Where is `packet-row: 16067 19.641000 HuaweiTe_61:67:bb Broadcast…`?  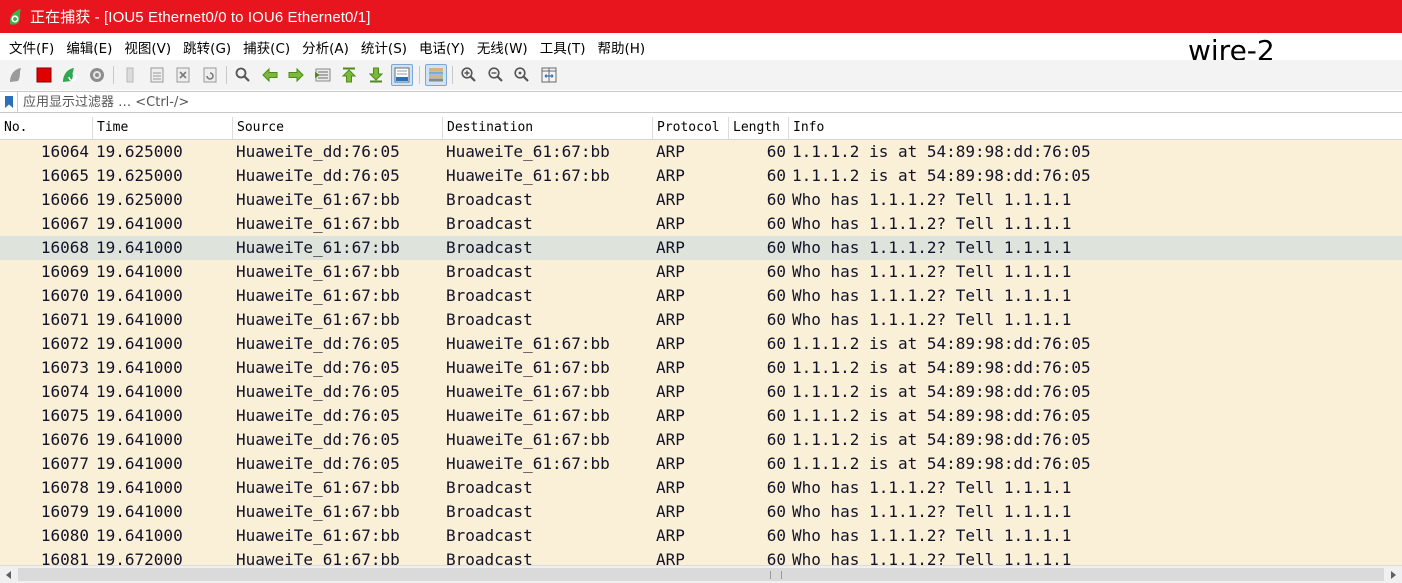
packet-row: 16067 19.641000 HuaweiTe_61:67:bb Broadcast… is located at coordinates (701, 224).